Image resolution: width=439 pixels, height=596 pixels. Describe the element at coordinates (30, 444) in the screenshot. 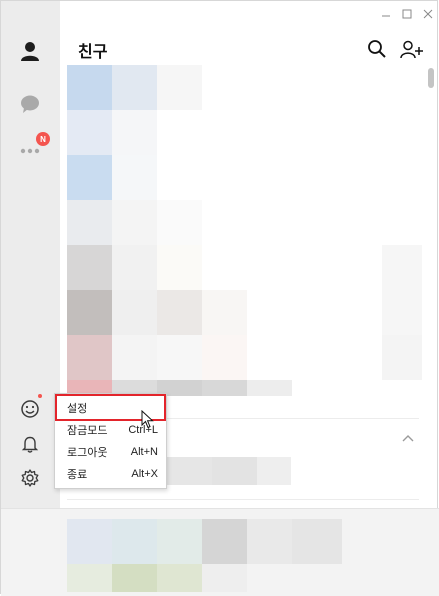

I see `bell-icon` at that location.